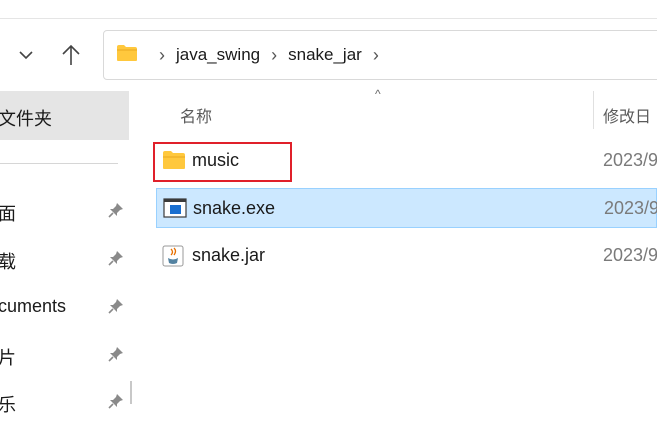 The height and width of the screenshot is (423, 657). What do you see at coordinates (378, 94) in the screenshot?
I see `sort-ascending-icon: ^` at bounding box center [378, 94].